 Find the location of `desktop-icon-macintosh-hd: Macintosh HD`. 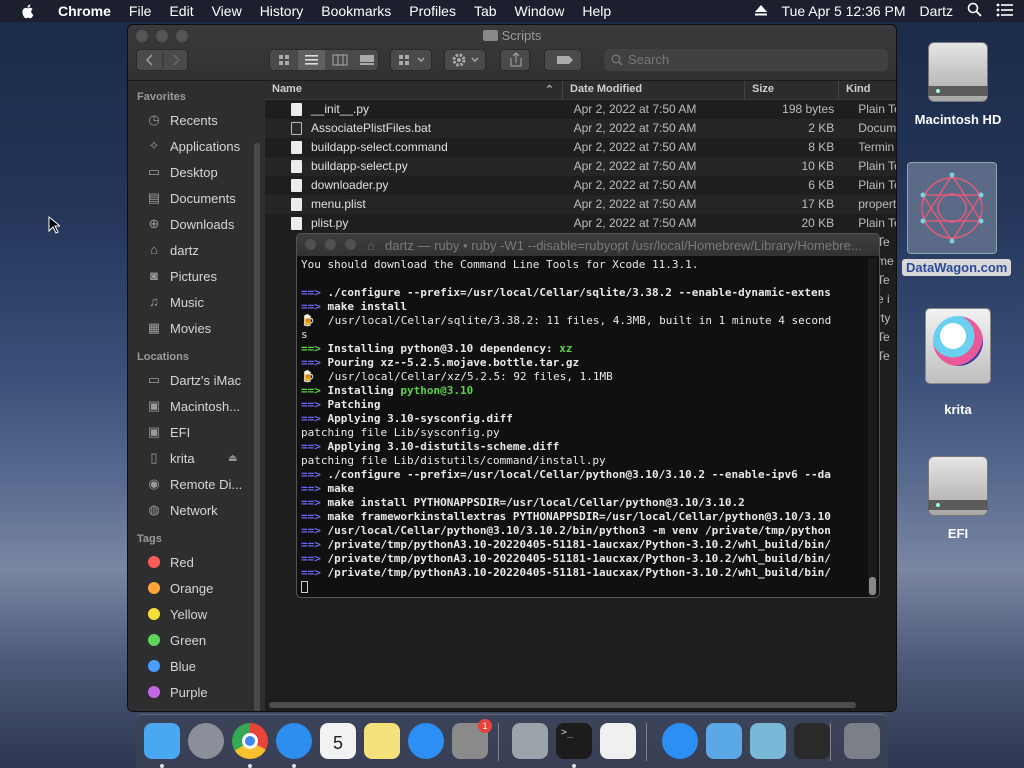

desktop-icon-macintosh-hd: Macintosh HD is located at coordinates (958, 79).